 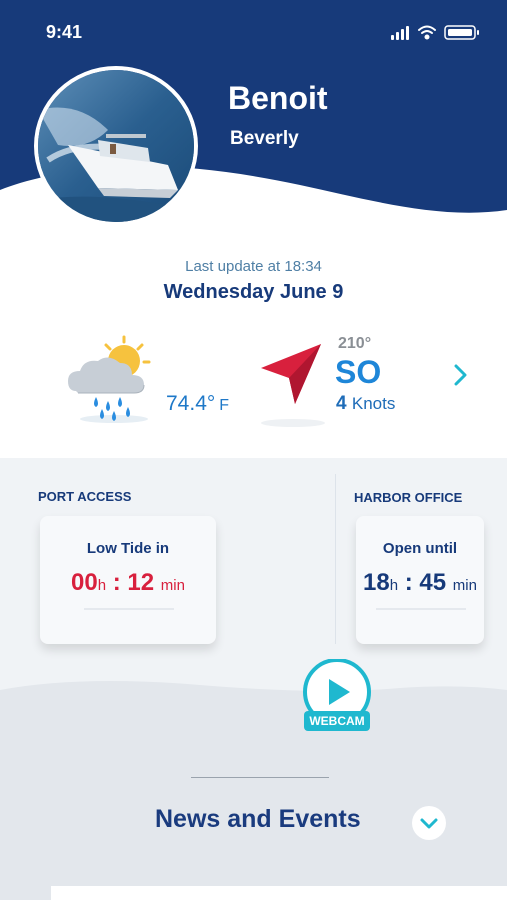 What do you see at coordinates (420, 548) in the screenshot?
I see `open-until-title: Open until` at bounding box center [420, 548].